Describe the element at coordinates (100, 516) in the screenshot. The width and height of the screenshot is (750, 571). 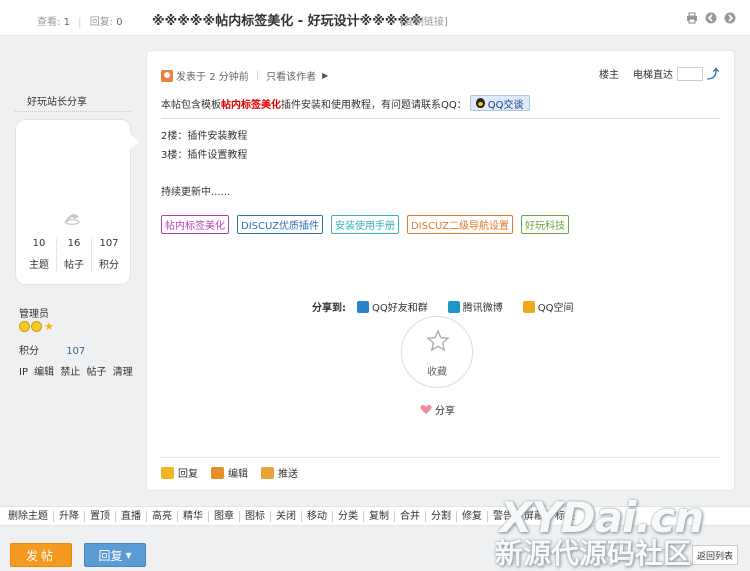
I see `mod-sticky: 置顶` at that location.